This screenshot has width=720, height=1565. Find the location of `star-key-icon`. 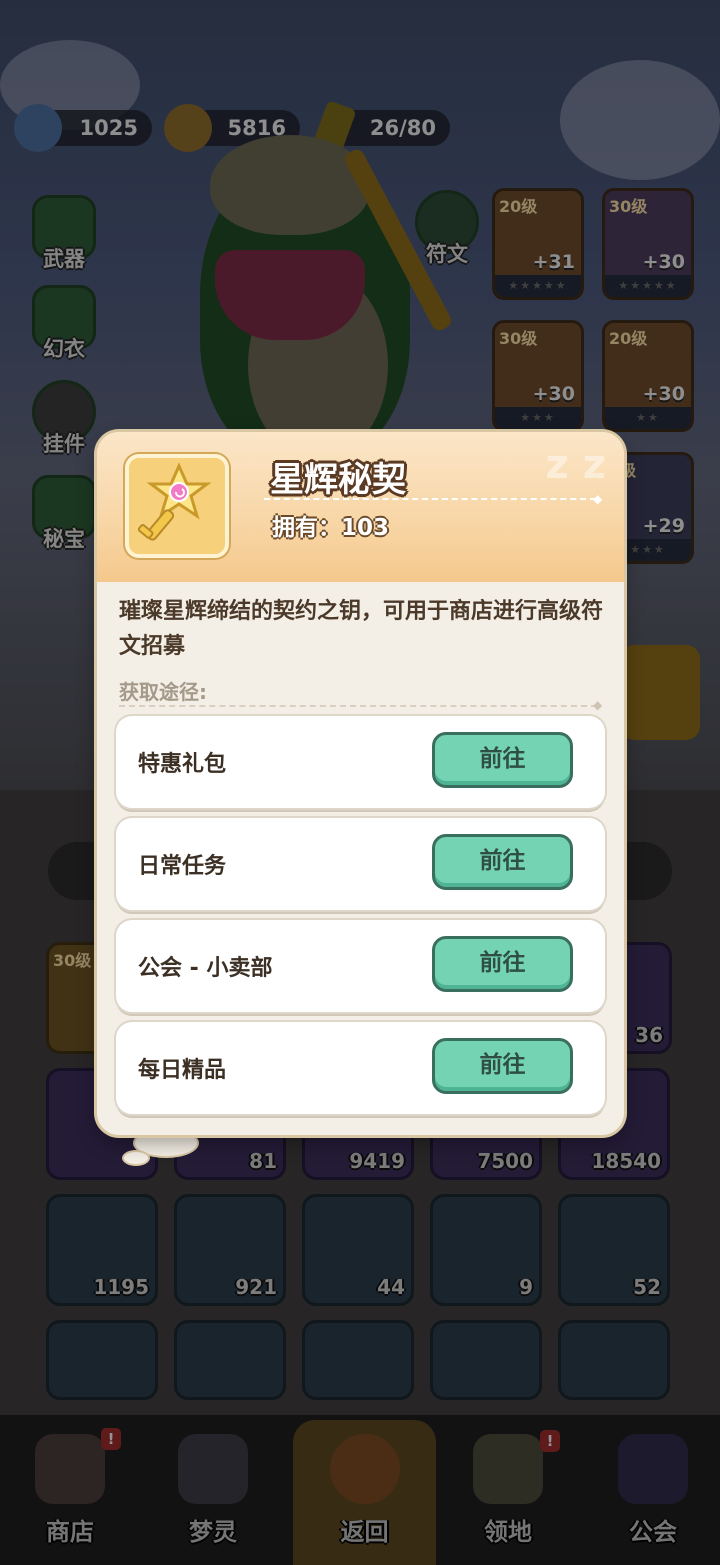

star-key-icon is located at coordinates (174, 501).